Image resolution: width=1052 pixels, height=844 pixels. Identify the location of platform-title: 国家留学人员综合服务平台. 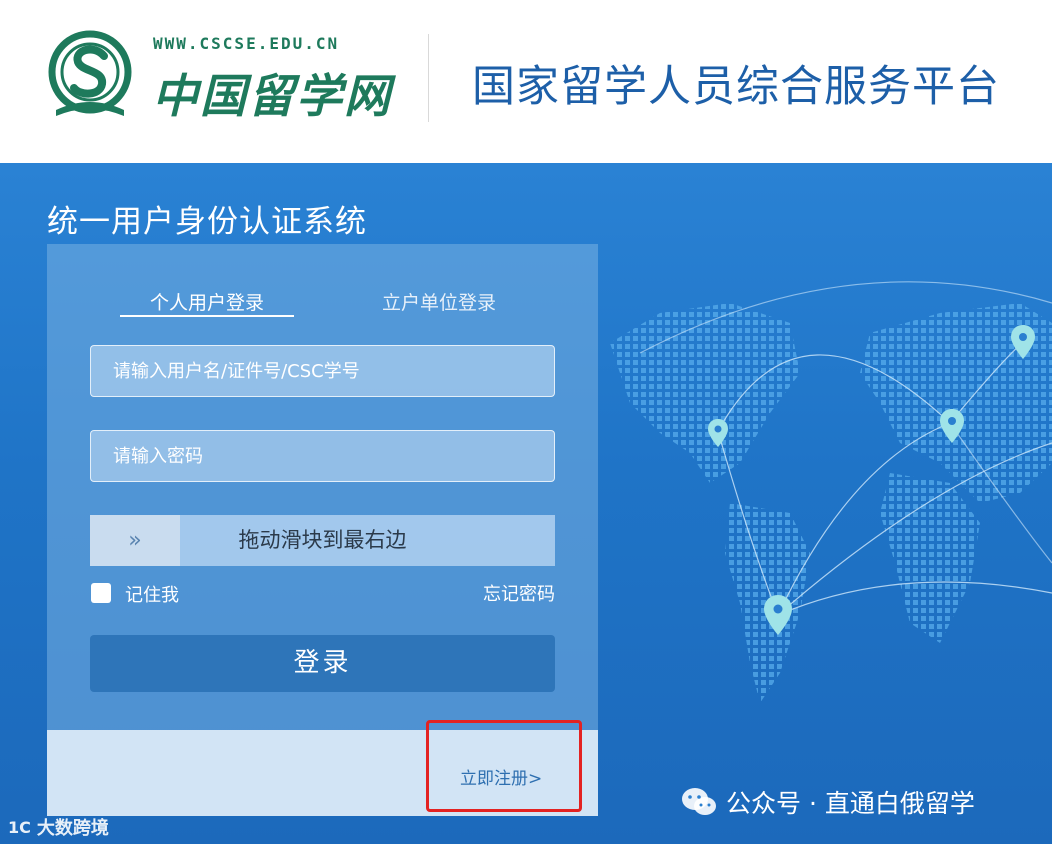
(736, 87).